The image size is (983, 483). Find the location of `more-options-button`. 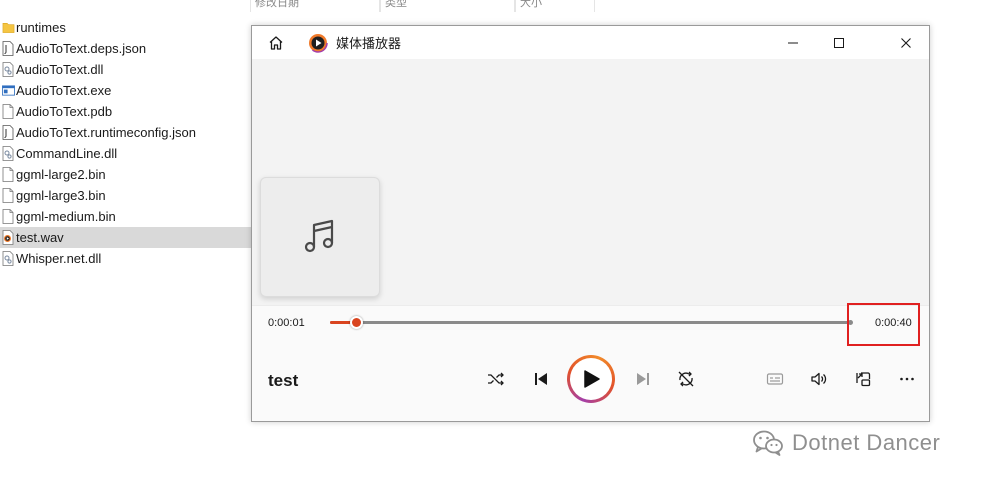

more-options-button is located at coordinates (907, 379).